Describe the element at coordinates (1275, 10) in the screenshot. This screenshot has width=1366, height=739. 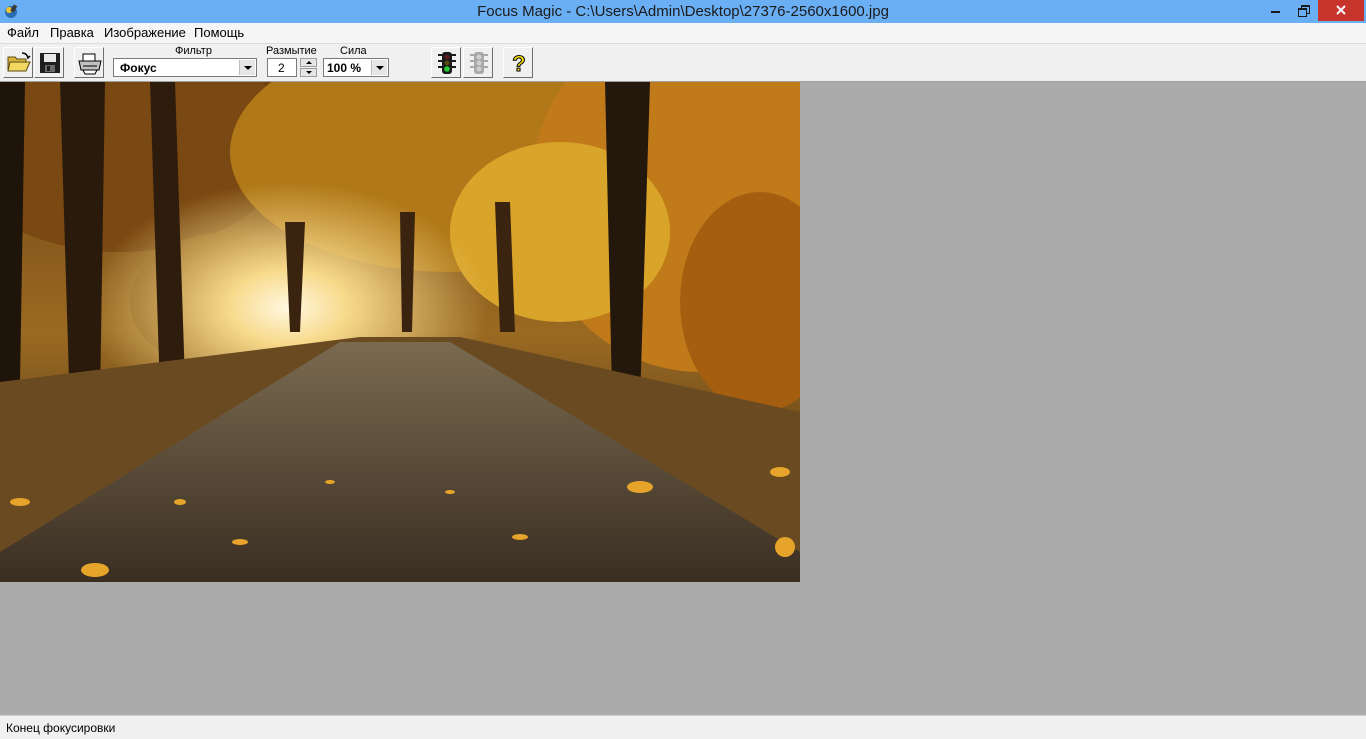
I see `minimize-button` at that location.